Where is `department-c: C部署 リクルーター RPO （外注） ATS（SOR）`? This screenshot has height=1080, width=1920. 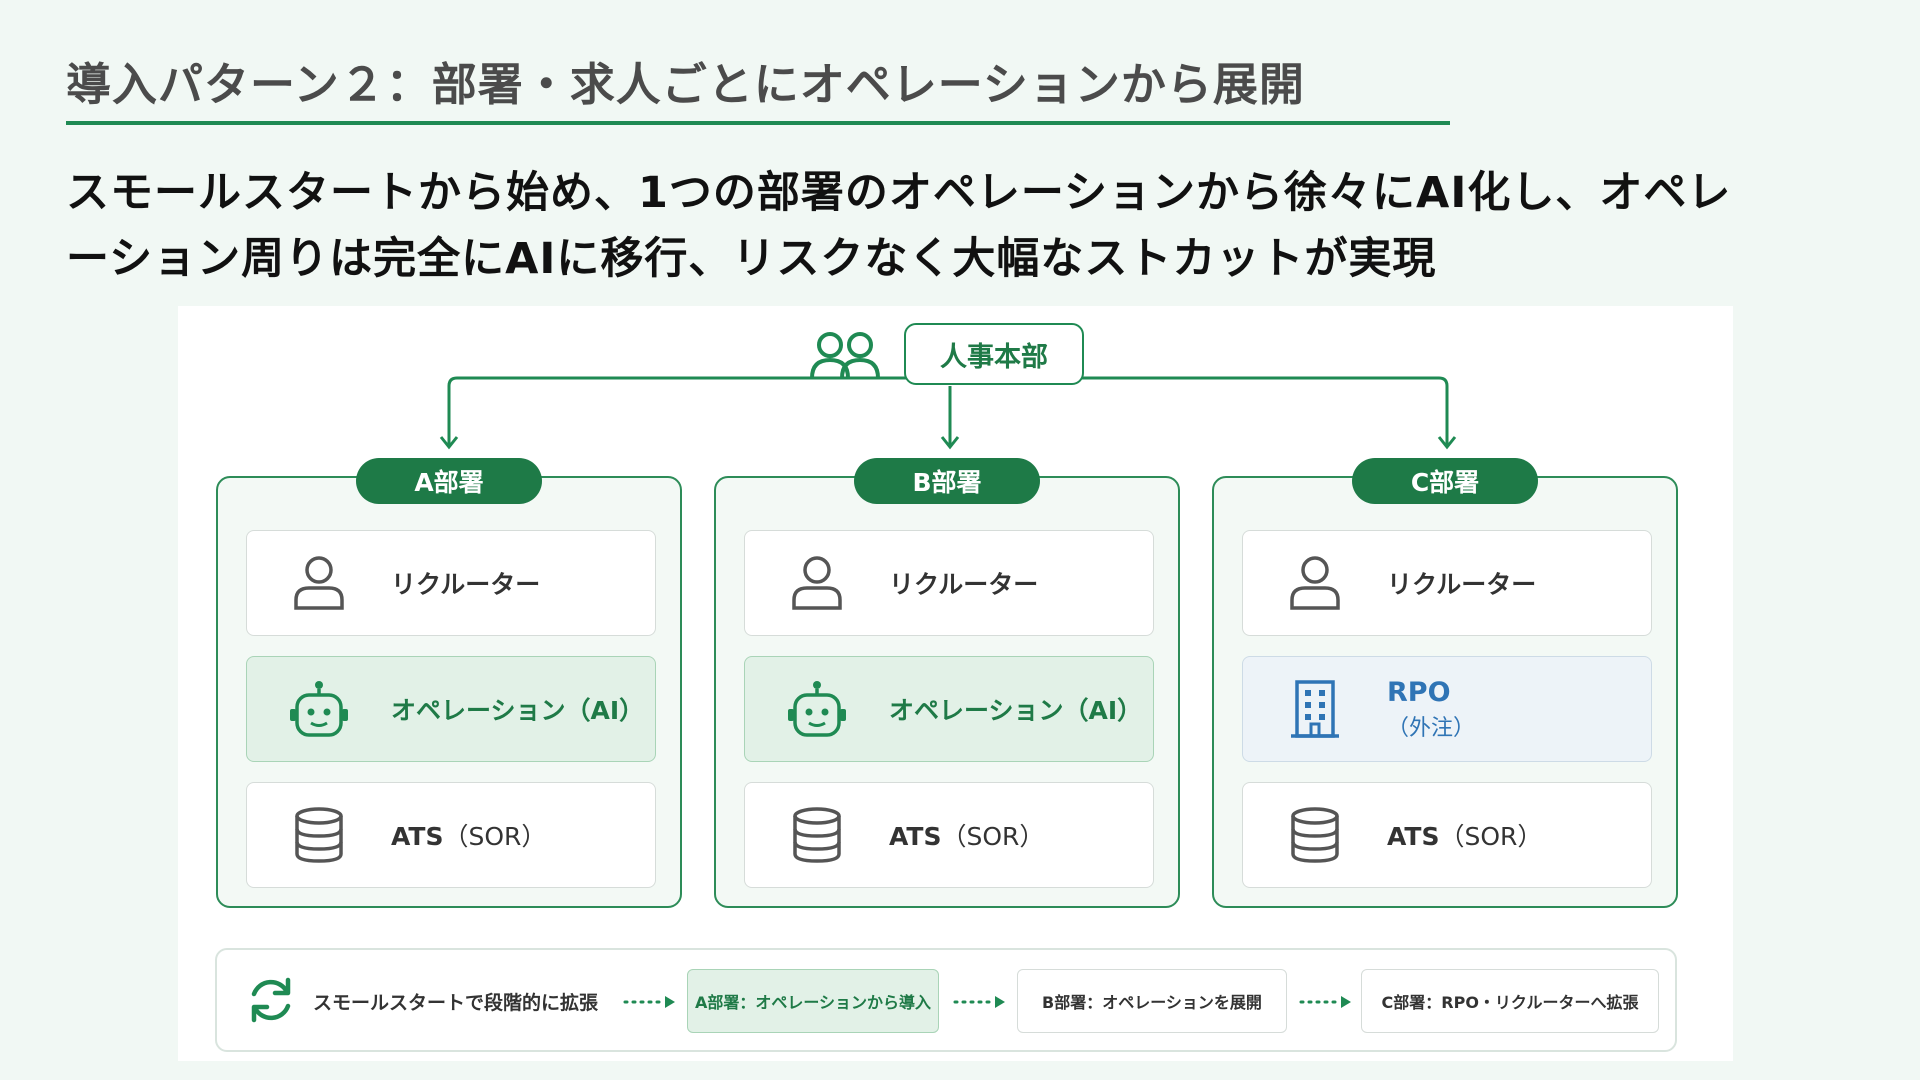 department-c: C部署 リクルーター RPO （外注） ATS（SOR） is located at coordinates (1445, 683).